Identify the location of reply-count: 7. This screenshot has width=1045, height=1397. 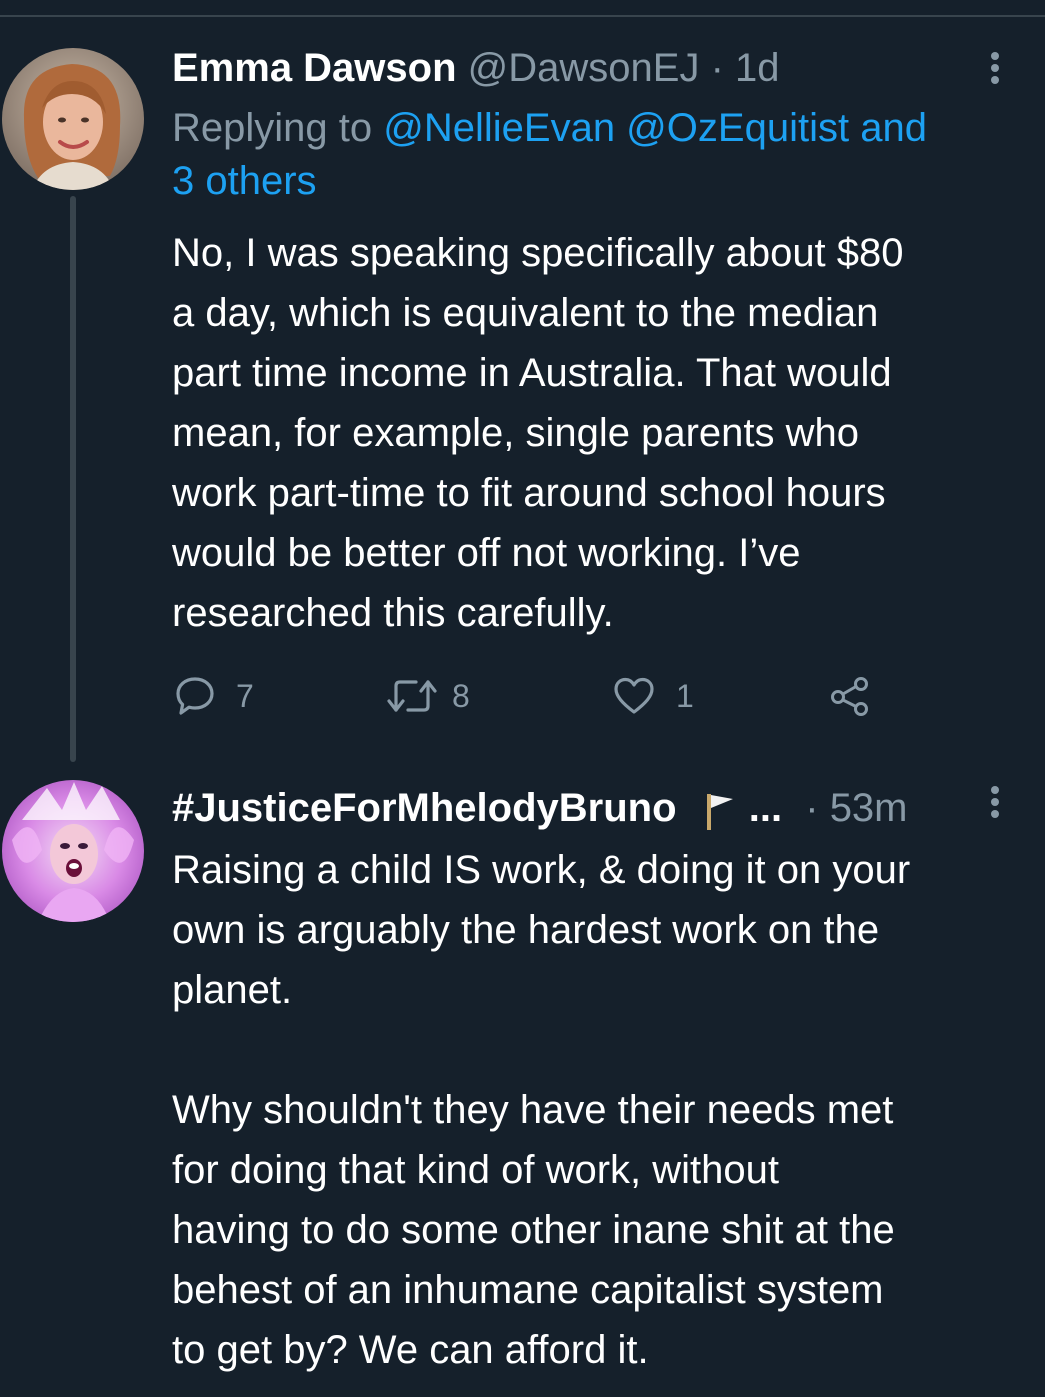
(245, 695).